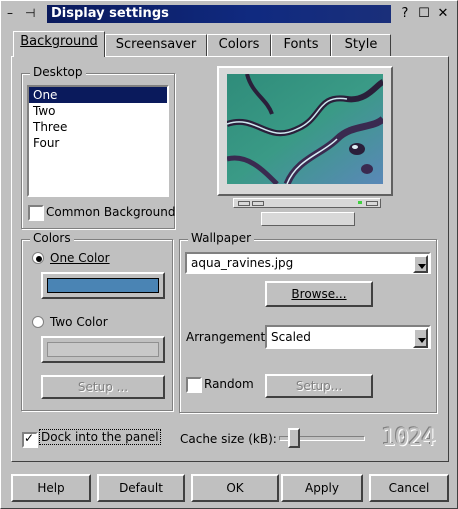 The image size is (458, 509). I want to click on monitor-base-strip, so click(307, 203).